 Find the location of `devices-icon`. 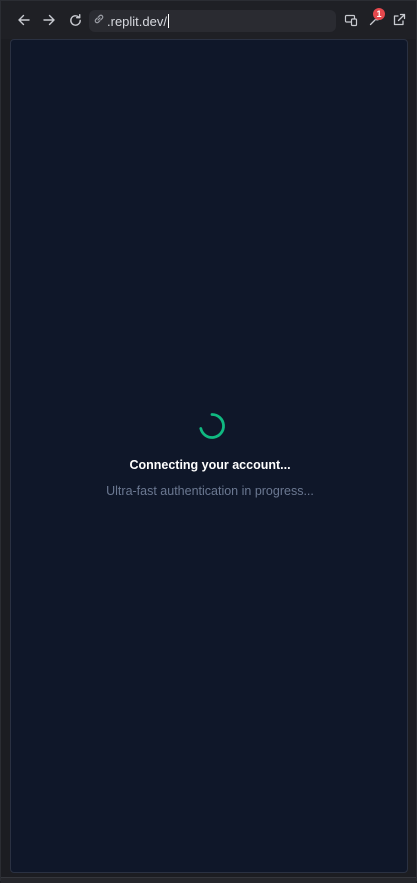

devices-icon is located at coordinates (351, 20).